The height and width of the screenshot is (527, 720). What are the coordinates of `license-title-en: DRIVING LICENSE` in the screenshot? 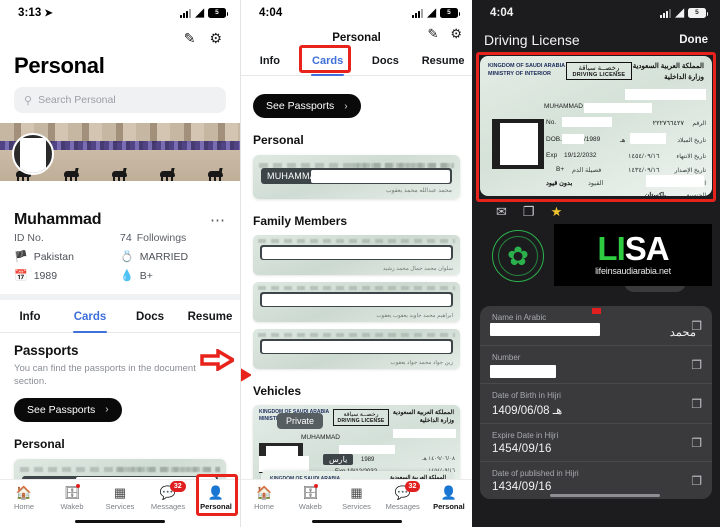 It's located at (599, 75).